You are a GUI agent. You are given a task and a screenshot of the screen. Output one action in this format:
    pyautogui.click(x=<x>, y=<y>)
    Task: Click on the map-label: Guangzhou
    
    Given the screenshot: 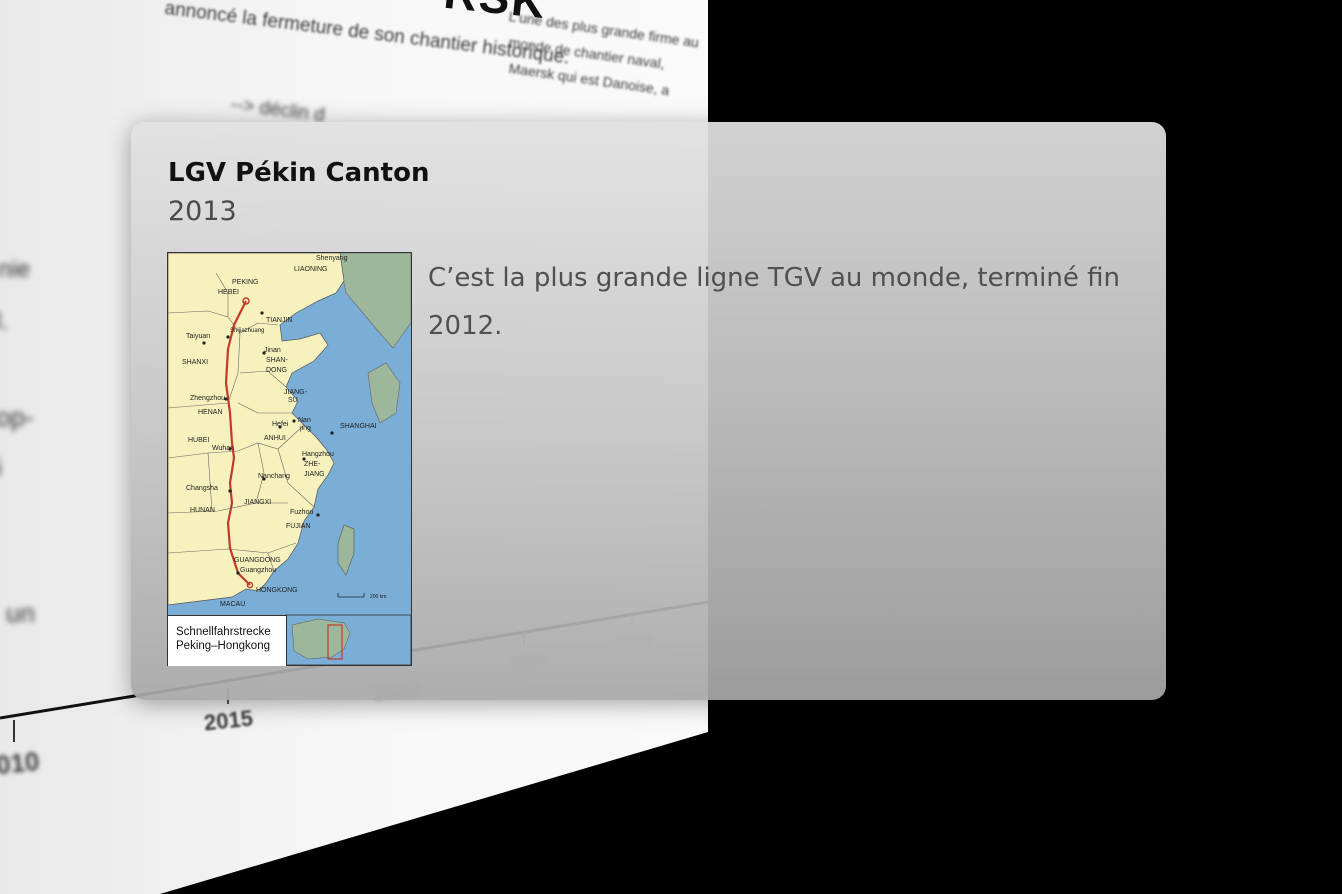 What is the action you would take?
    pyautogui.click(x=258, y=570)
    